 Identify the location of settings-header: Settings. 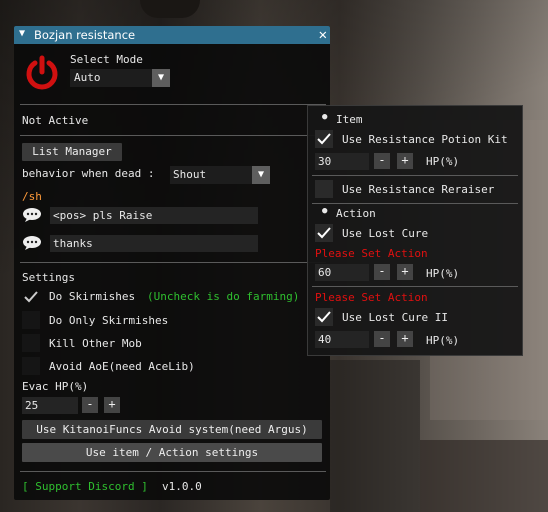
(48, 277).